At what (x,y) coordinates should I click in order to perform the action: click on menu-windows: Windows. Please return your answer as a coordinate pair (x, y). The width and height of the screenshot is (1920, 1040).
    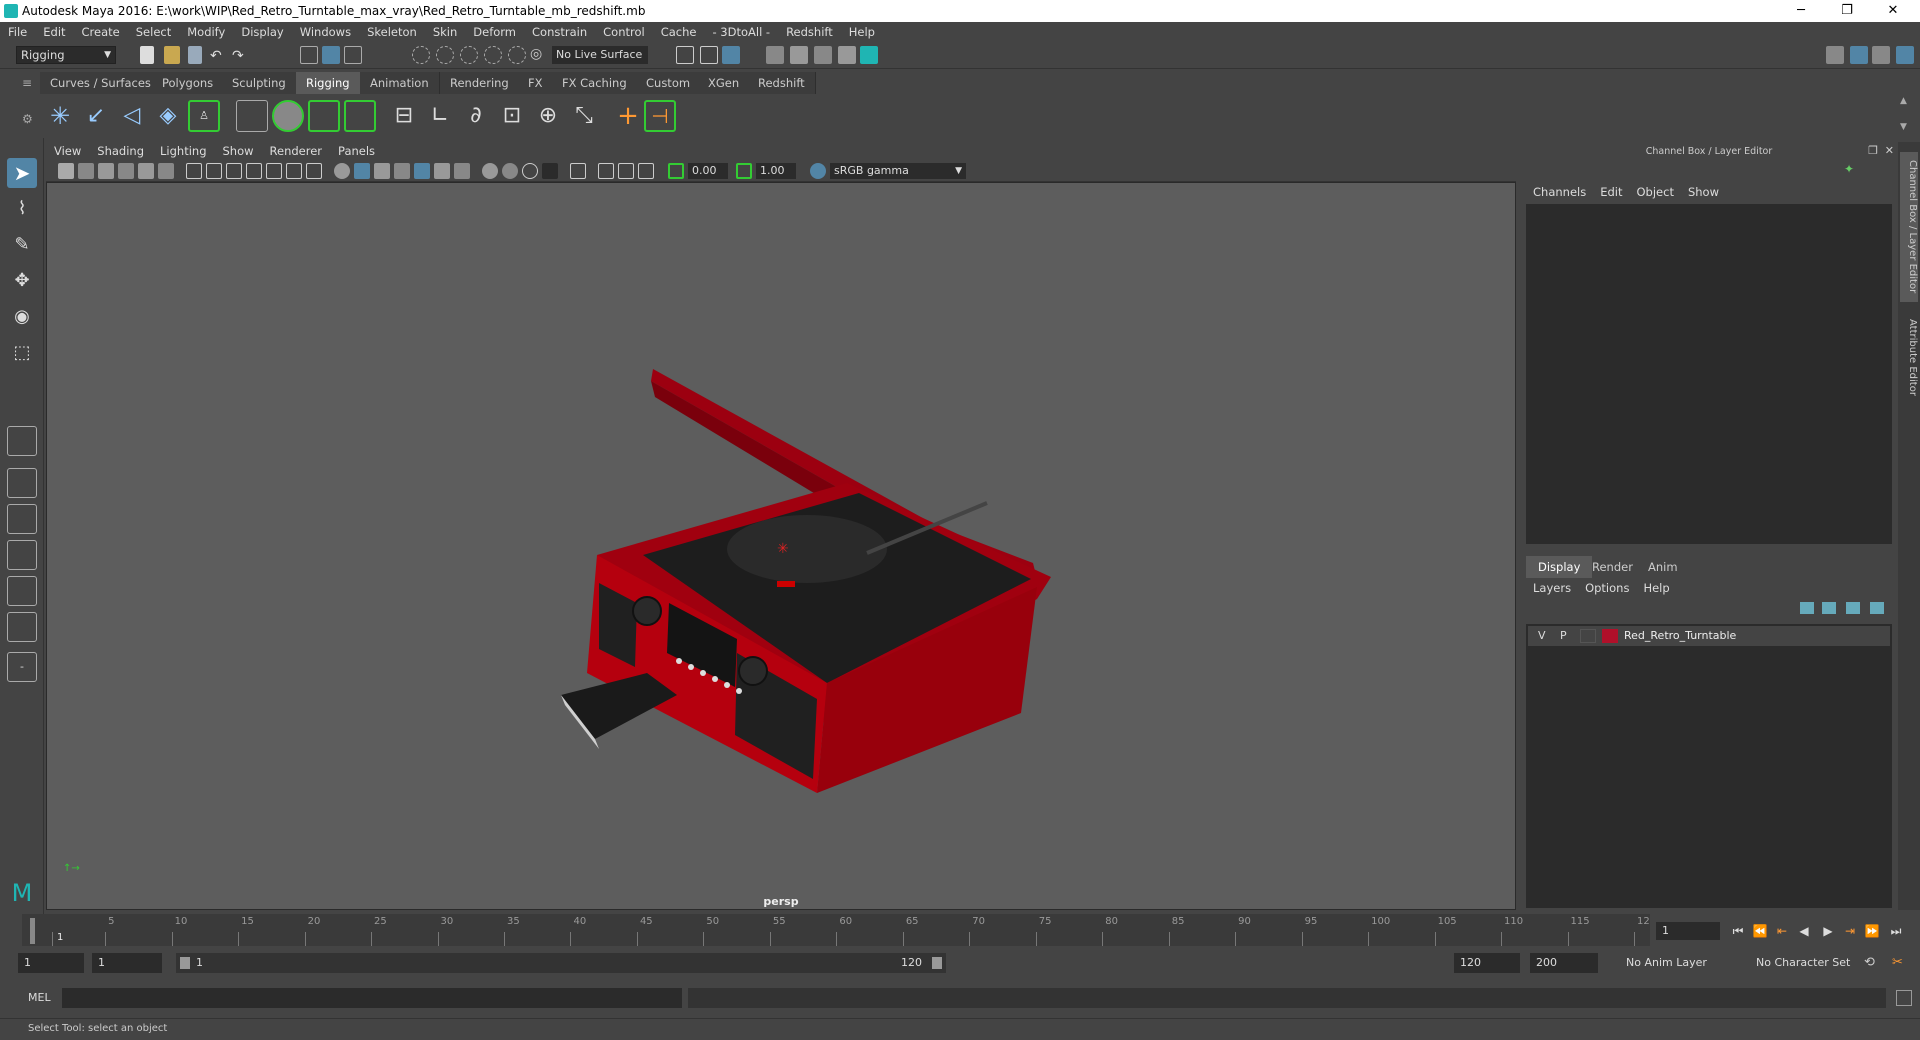
    Looking at the image, I should click on (325, 32).